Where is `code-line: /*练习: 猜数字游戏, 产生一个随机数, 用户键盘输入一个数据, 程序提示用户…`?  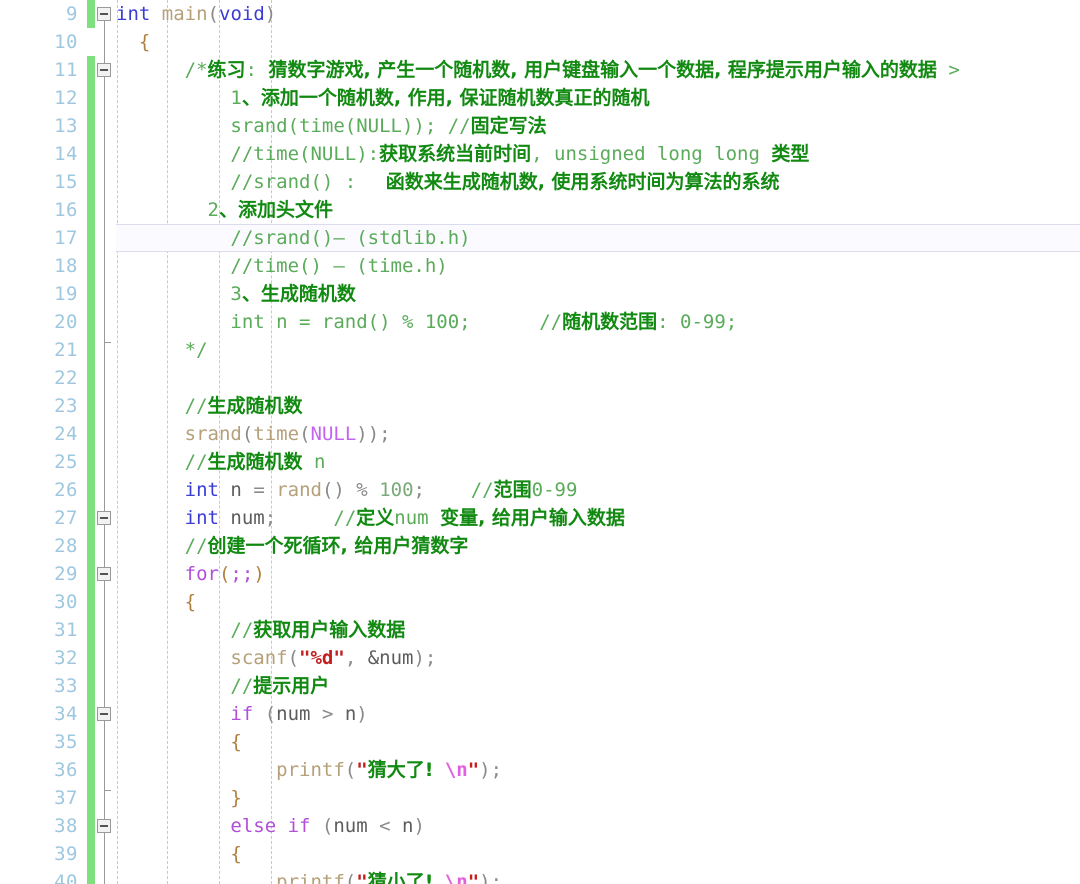 code-line: /*练习: 猜数字游戏, 产生一个随机数, 用户键盘输入一个数据, 程序提示用户… is located at coordinates (543, 70).